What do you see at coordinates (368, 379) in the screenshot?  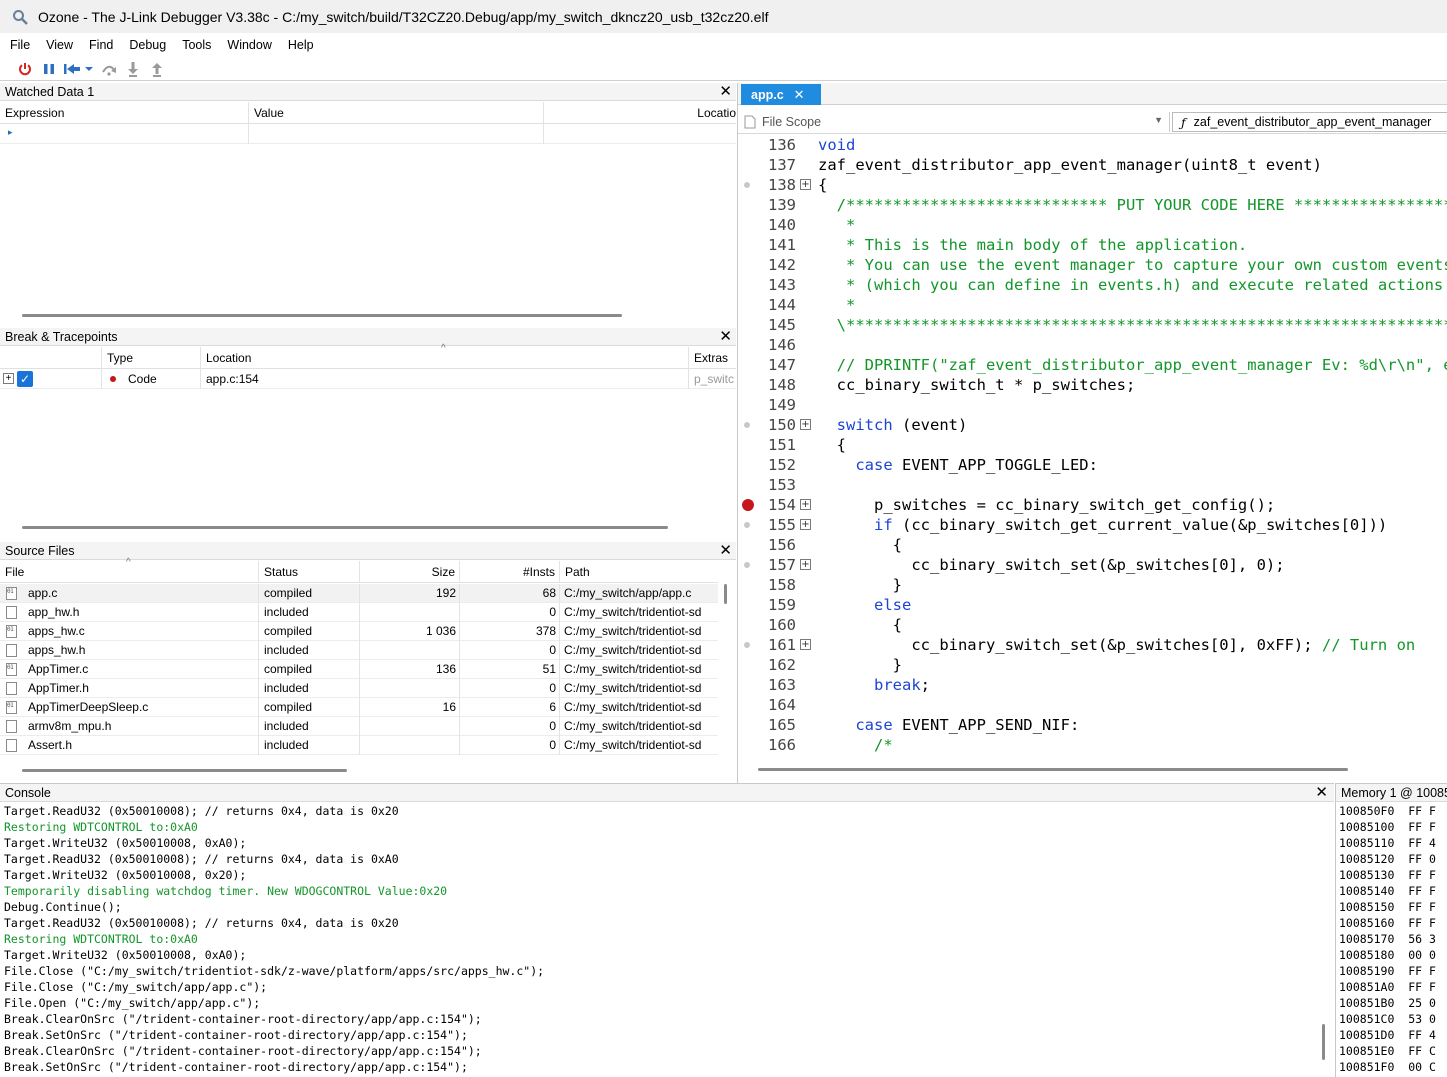 I see `breakpoint-row: + ✓ Code app.c:154 p_switc` at bounding box center [368, 379].